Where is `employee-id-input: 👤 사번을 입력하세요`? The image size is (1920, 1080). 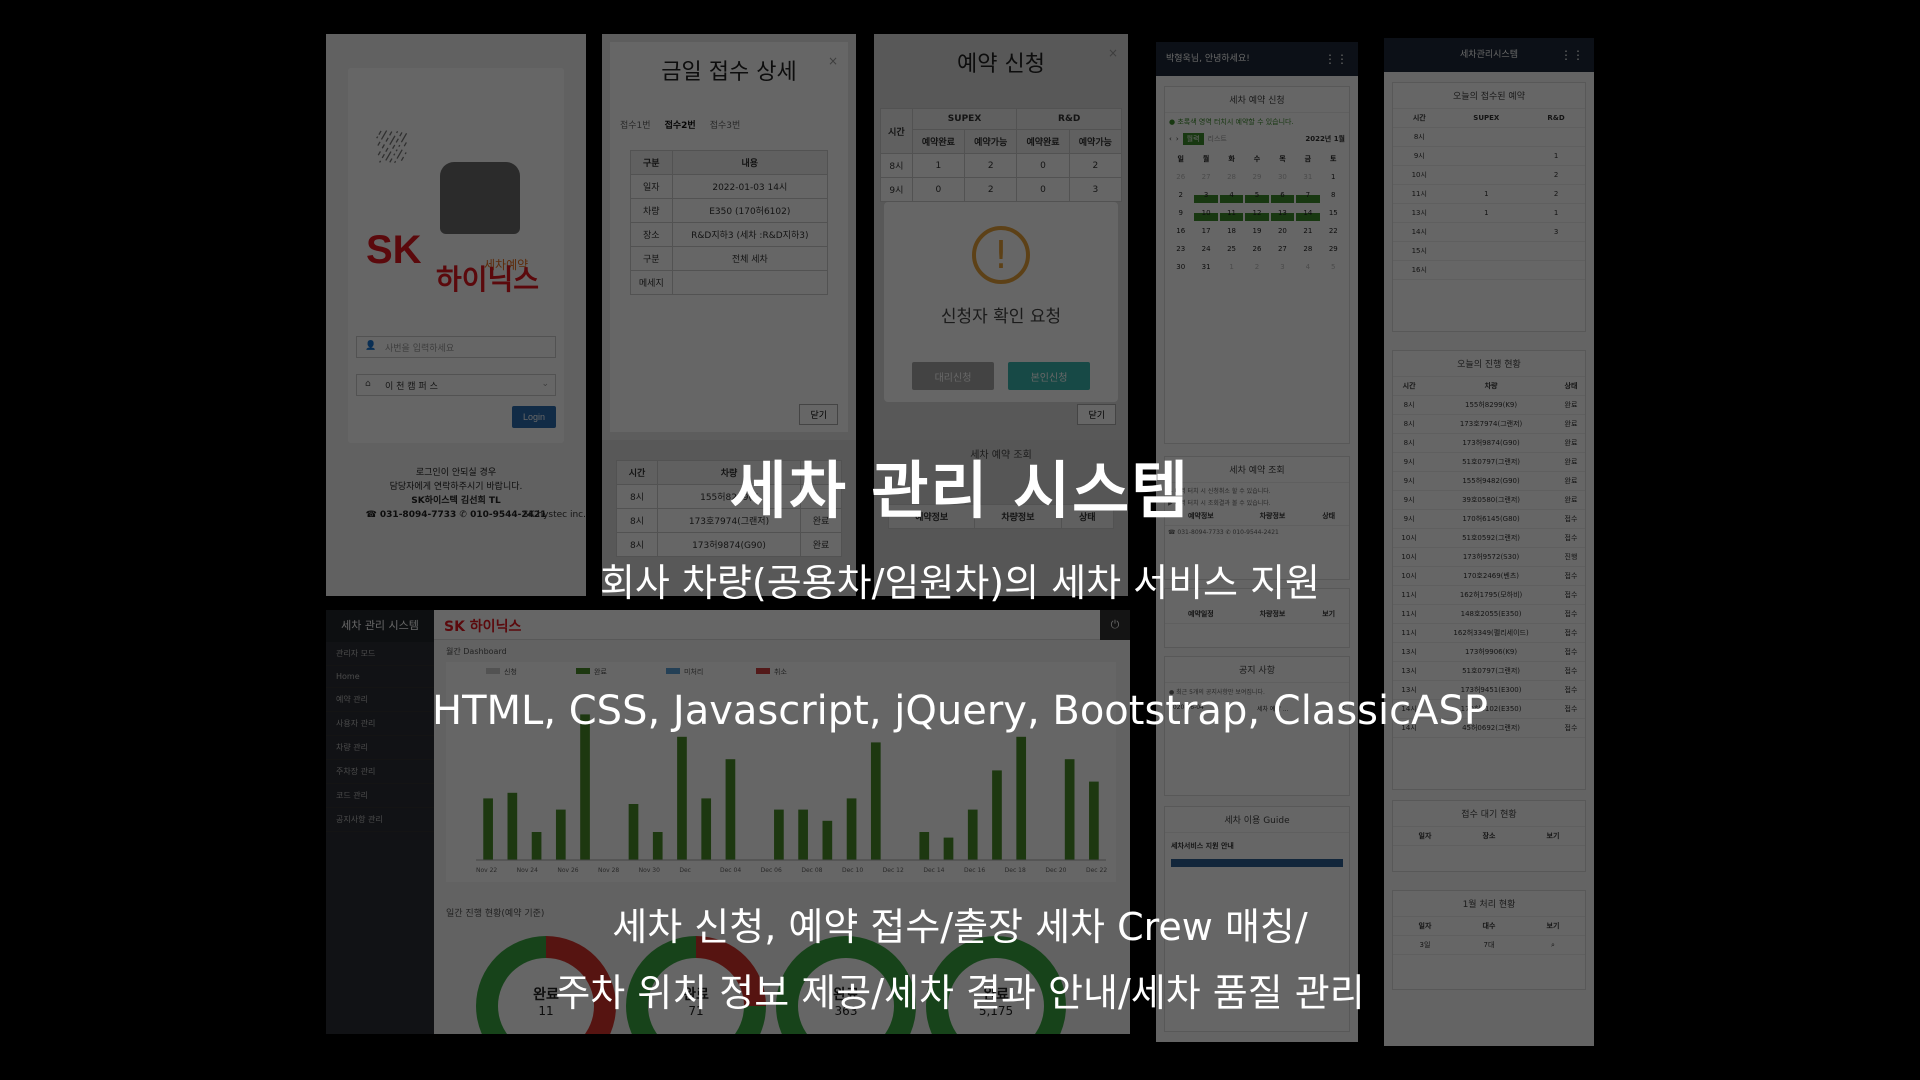
employee-id-input: 👤 사번을 입력하세요 is located at coordinates (456, 347).